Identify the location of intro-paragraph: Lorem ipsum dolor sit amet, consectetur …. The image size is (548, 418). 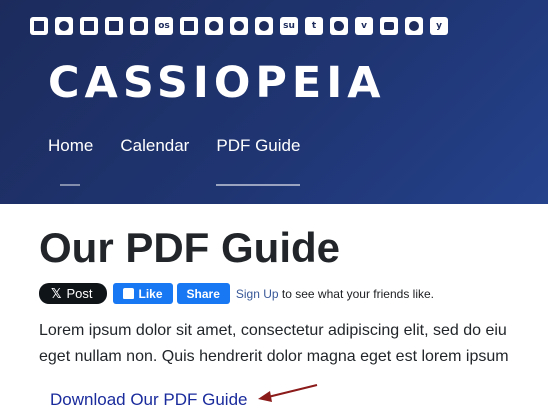
(293, 344).